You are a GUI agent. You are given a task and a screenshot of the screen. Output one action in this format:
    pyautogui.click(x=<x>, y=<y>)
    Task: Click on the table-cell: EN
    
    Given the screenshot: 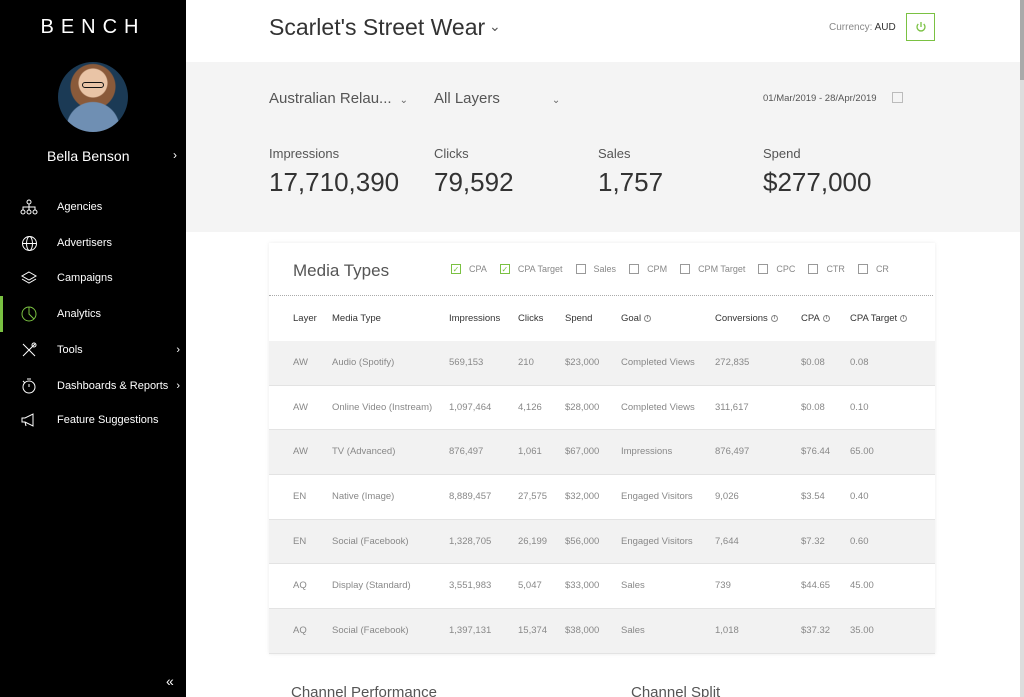 What is the action you would take?
    pyautogui.click(x=300, y=496)
    